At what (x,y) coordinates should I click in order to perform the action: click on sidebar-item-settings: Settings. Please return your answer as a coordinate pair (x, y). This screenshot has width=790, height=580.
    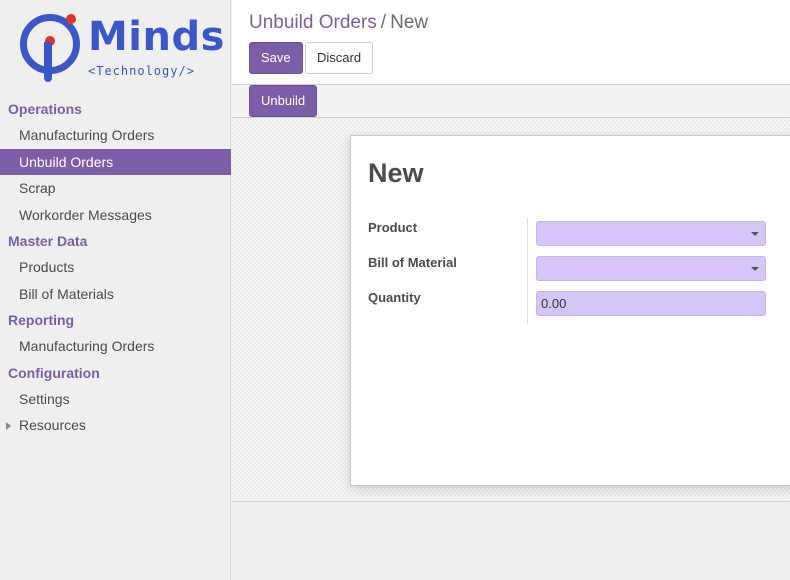
    Looking at the image, I should click on (115, 399).